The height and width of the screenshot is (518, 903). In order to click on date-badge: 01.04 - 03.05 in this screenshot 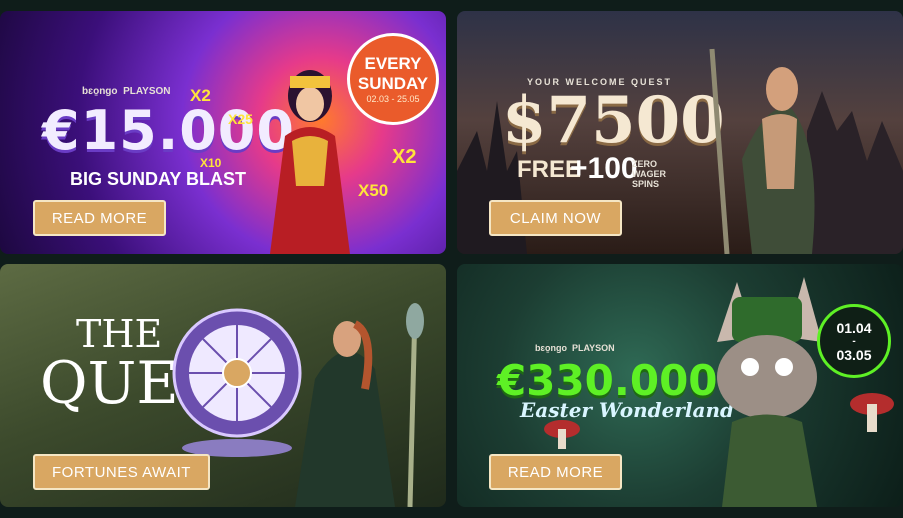, I will do `click(854, 341)`.